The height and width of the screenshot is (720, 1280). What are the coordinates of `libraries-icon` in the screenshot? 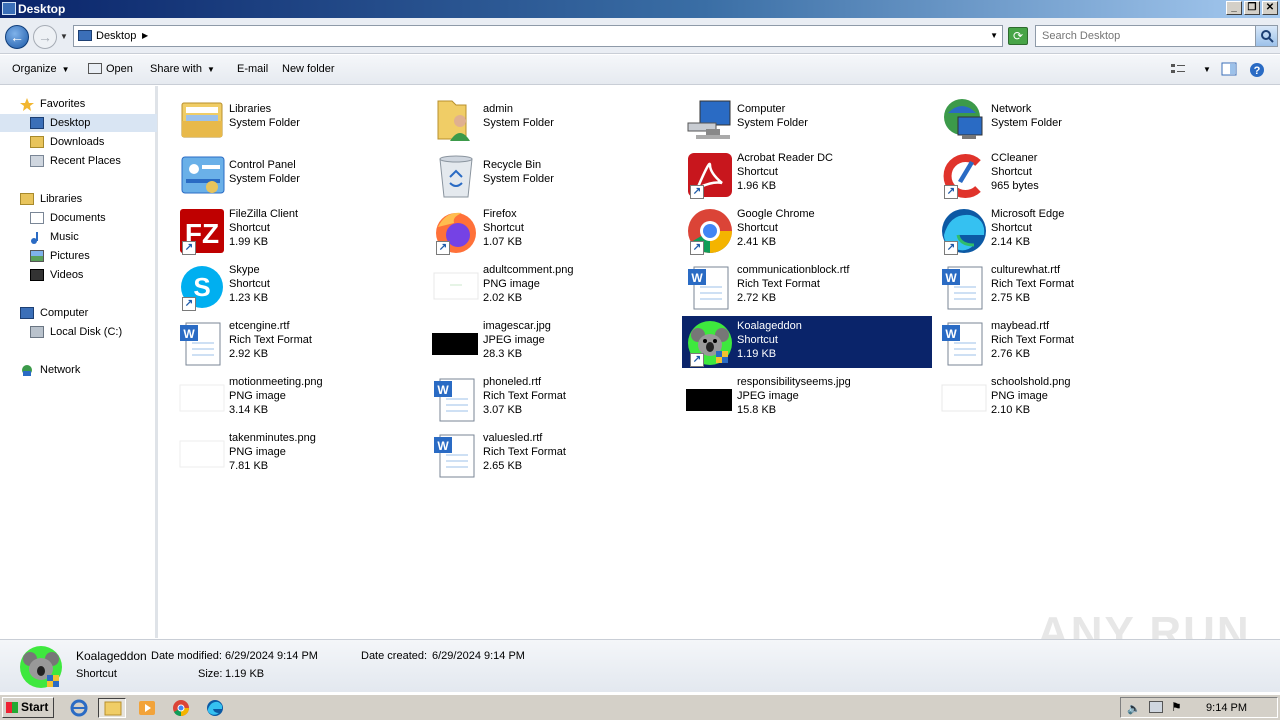 It's located at (27, 199).